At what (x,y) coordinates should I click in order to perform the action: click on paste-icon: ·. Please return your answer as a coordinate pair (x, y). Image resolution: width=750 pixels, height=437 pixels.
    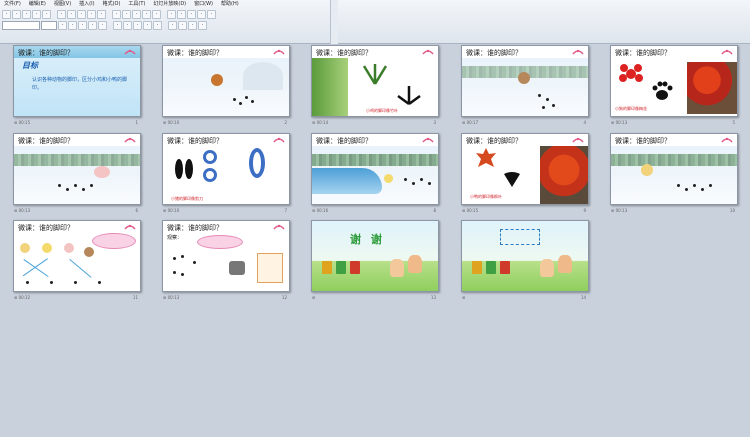
    Looking at the image, I should click on (116, 14).